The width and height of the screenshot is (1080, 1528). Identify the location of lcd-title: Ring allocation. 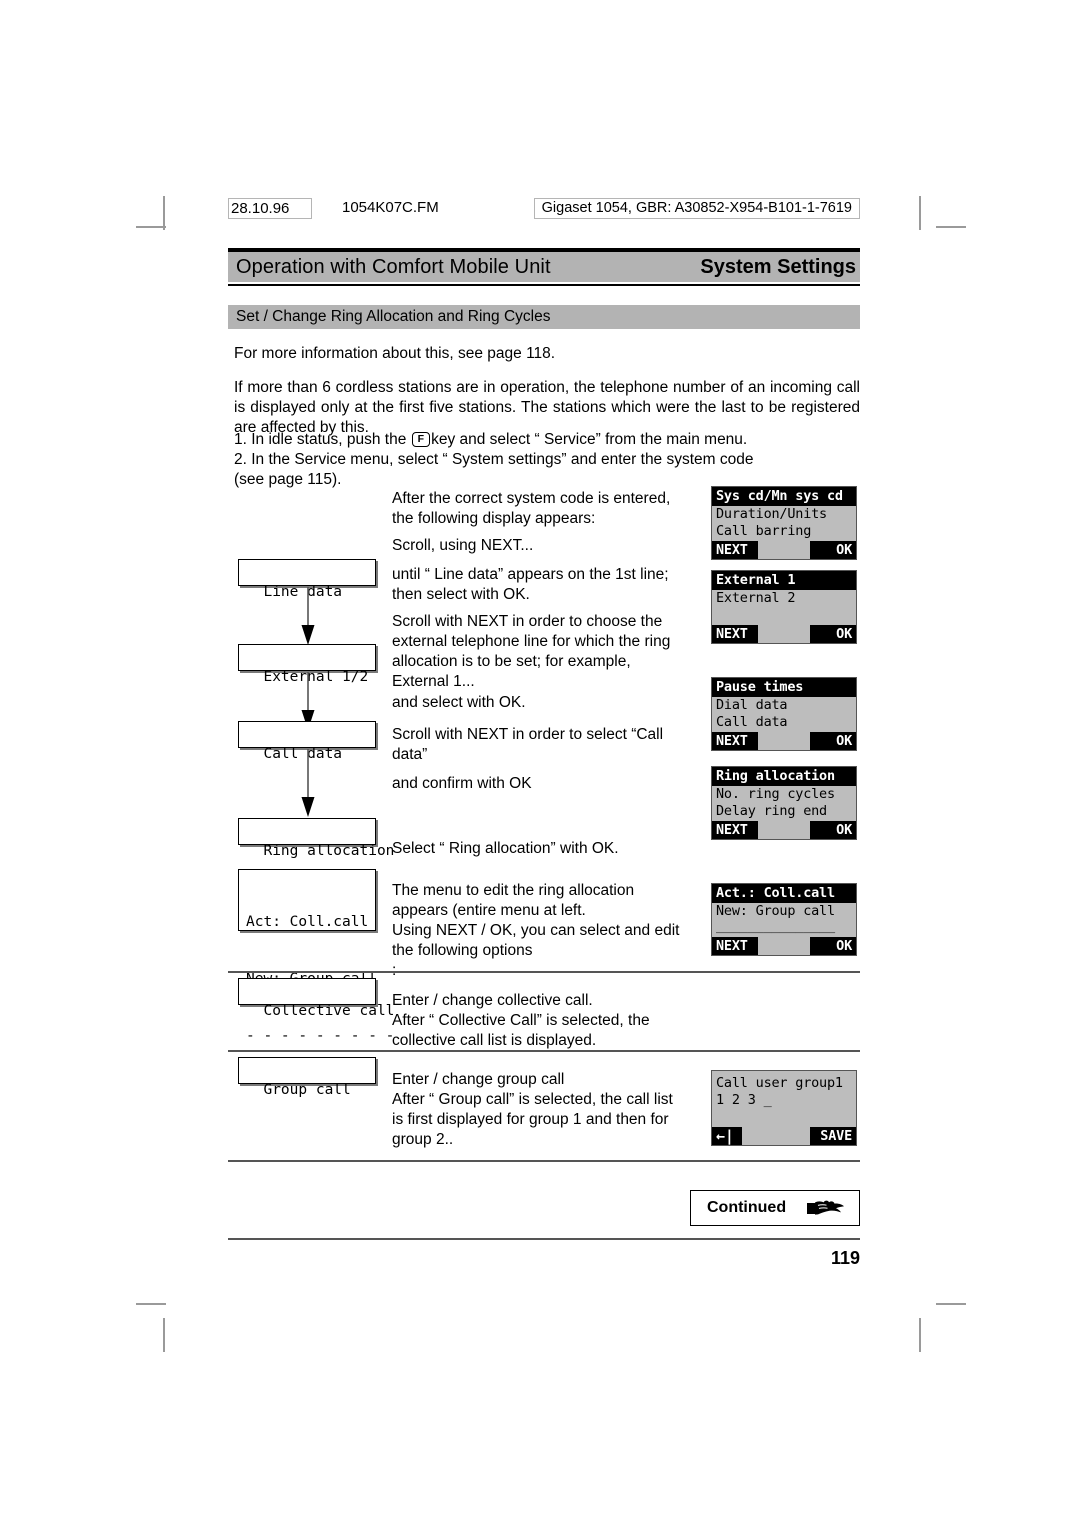
(784, 776).